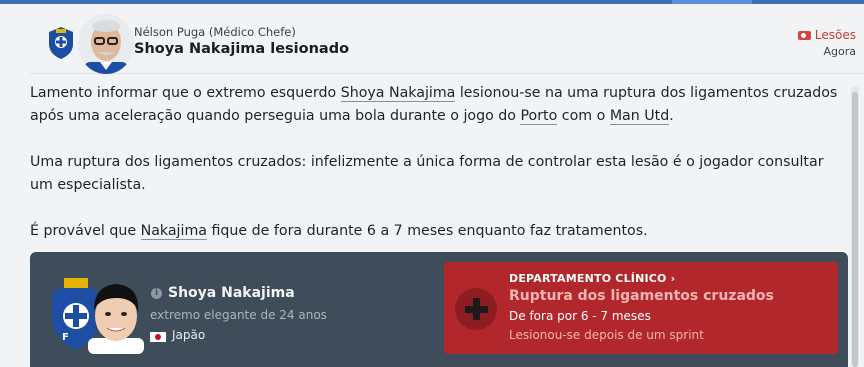  What do you see at coordinates (242, 49) in the screenshot?
I see `message-subject: Shoya Nakajima lesionado` at bounding box center [242, 49].